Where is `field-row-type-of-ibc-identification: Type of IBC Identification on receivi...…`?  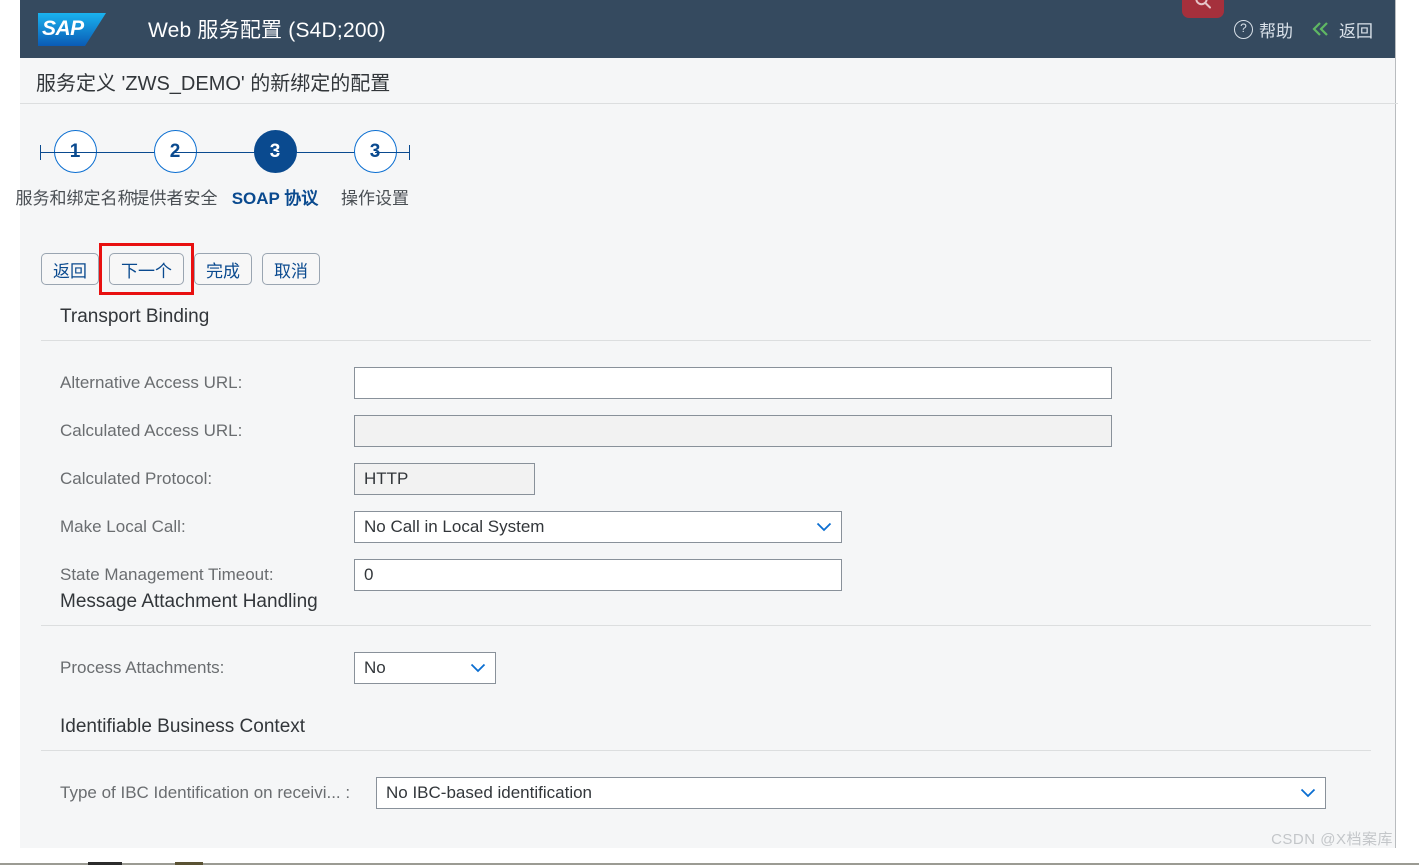 field-row-type-of-ibc-identification: Type of IBC Identification on receivi...… is located at coordinates (706, 793).